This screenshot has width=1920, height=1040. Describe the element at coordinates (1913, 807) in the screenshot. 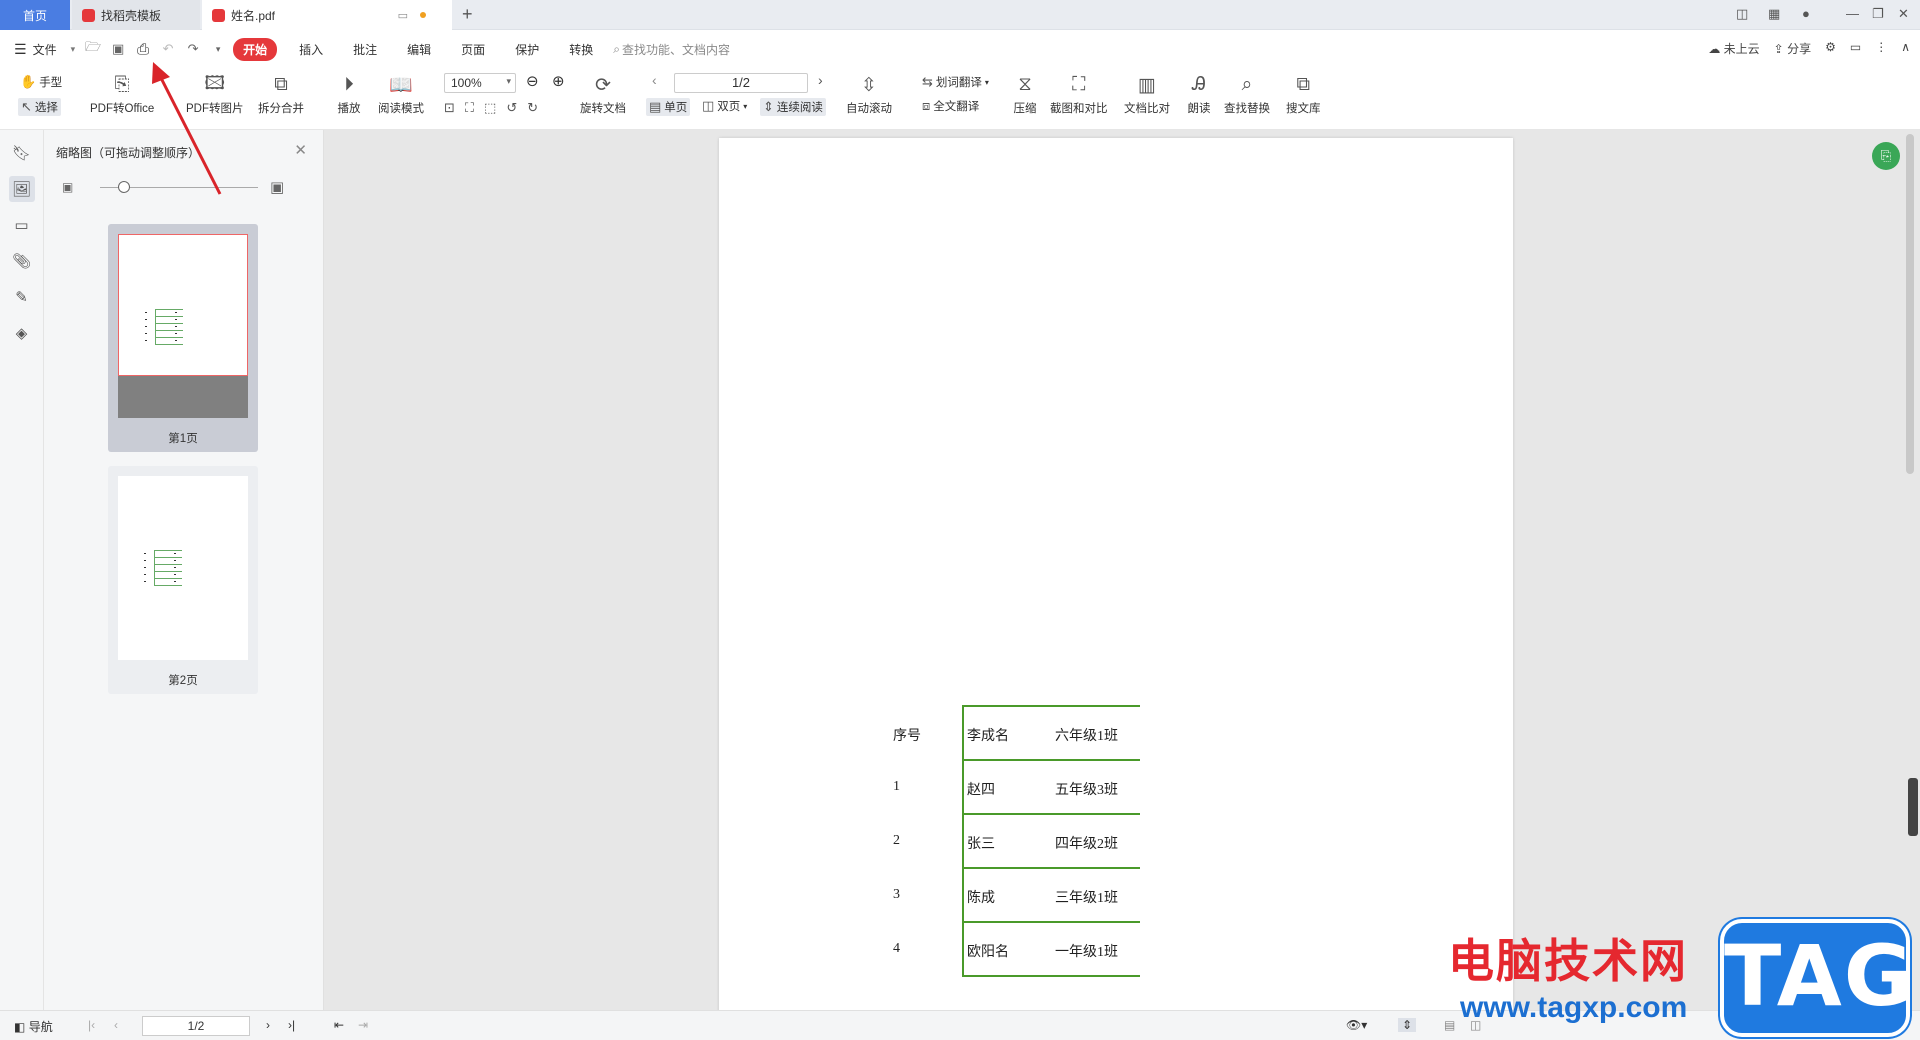

I see `side-drag-handle` at that location.